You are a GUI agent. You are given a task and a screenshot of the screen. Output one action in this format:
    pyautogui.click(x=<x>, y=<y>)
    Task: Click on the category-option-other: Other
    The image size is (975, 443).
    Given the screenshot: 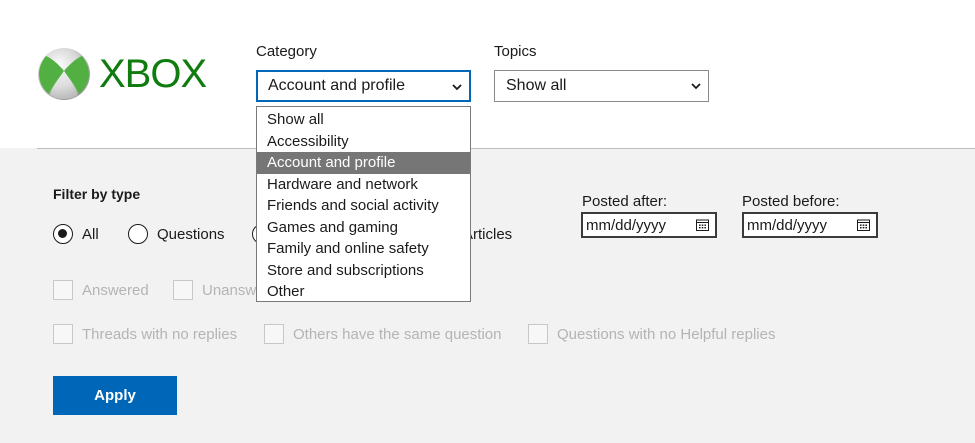 What is the action you would take?
    pyautogui.click(x=363, y=292)
    